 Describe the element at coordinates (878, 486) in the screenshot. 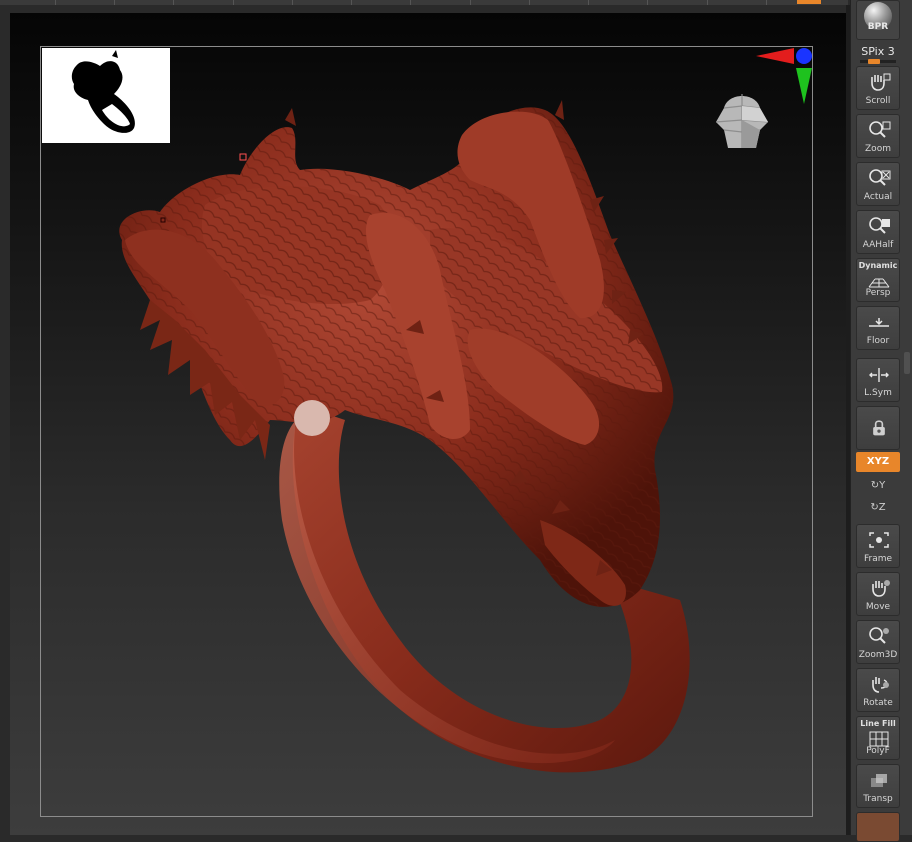

I see `y-rotation-button: ↻Y` at that location.